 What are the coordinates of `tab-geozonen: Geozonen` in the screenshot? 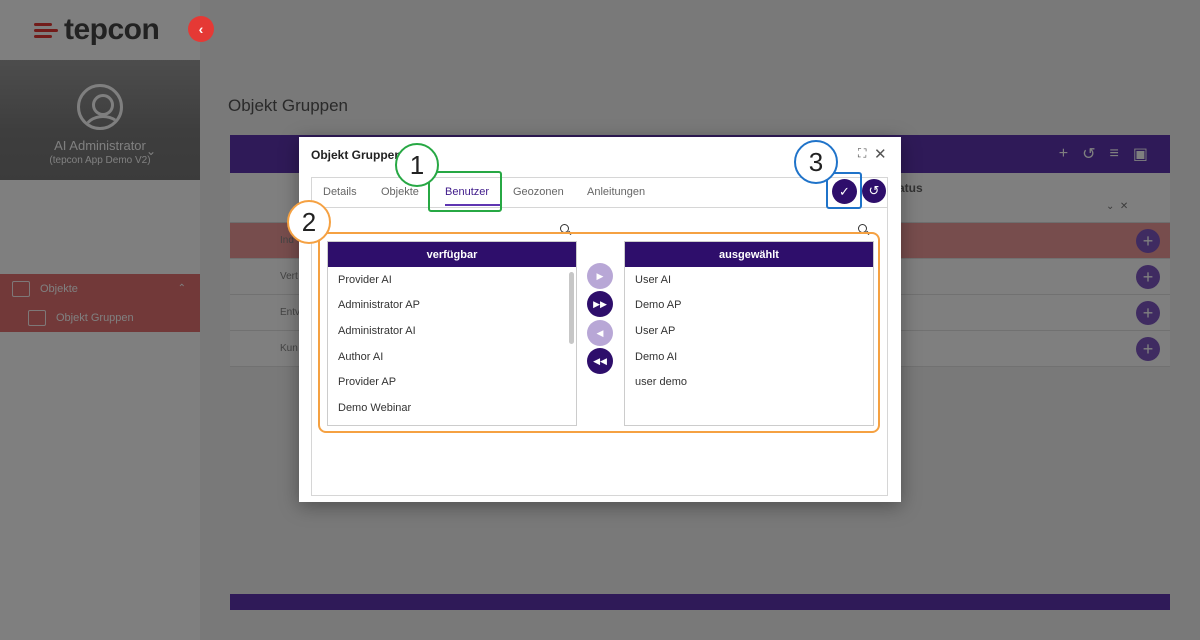 It's located at (538, 192).